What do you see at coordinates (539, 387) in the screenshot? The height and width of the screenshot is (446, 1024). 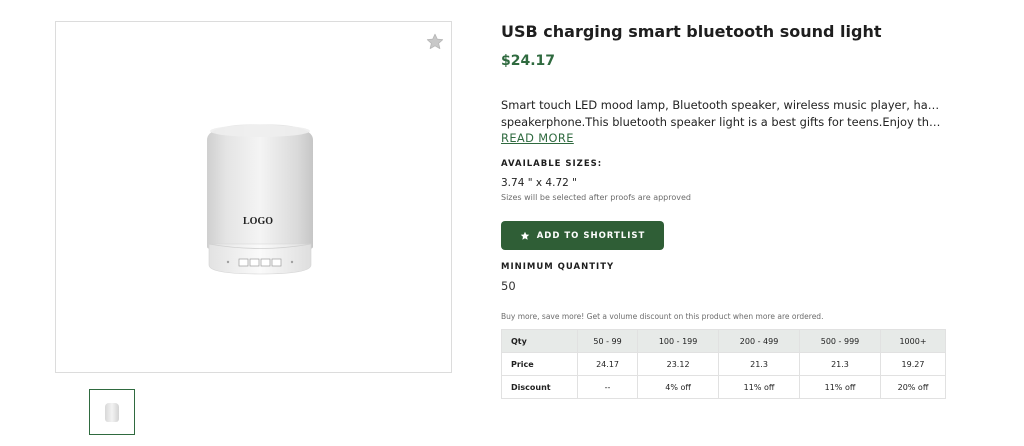 I see `table-cell: Discount` at bounding box center [539, 387].